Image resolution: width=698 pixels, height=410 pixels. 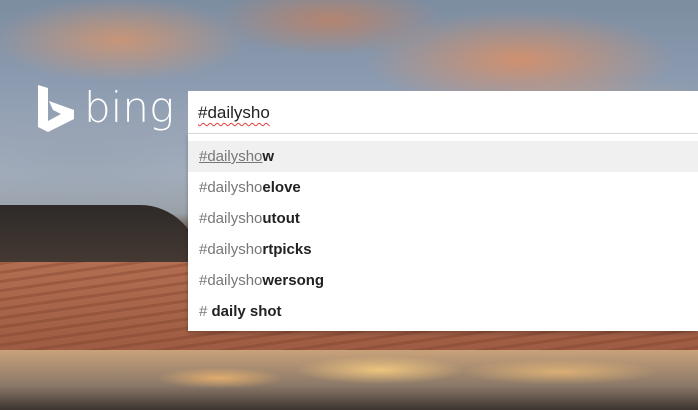 What do you see at coordinates (268, 156) in the screenshot?
I see `suggestion-completion: w` at bounding box center [268, 156].